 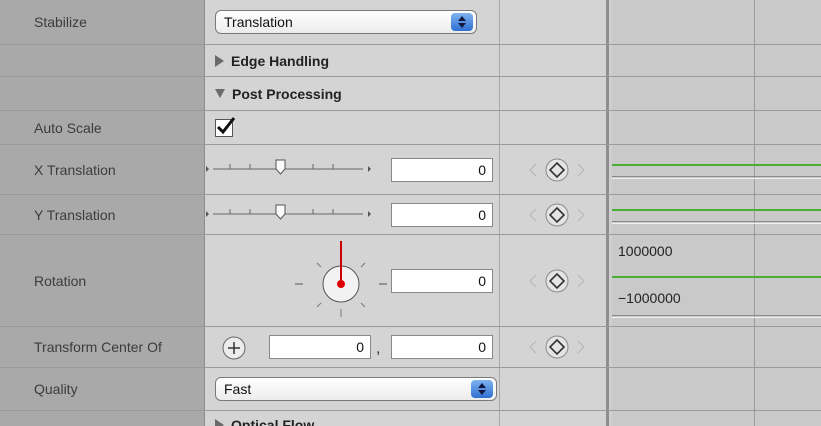 I want to click on param-label: Rotation, so click(x=60, y=280).